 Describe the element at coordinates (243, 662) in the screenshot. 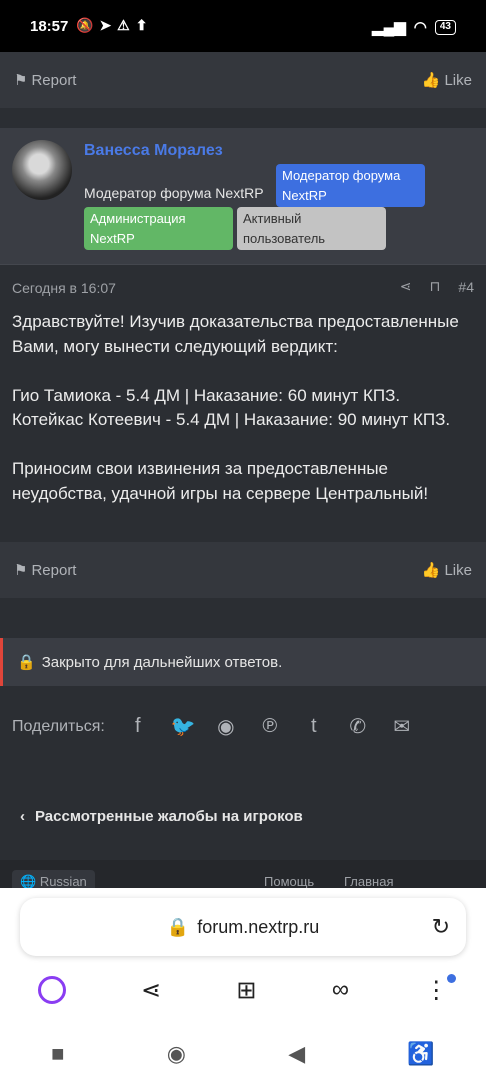

I see `thread-closed-notice: 🔒 Закрыто для дальнейших ответов.` at that location.